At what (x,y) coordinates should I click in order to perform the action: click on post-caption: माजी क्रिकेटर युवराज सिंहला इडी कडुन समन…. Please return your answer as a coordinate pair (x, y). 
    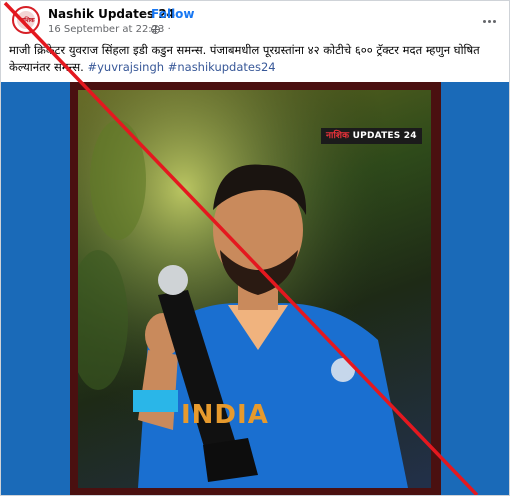
    Looking at the image, I should click on (259, 59).